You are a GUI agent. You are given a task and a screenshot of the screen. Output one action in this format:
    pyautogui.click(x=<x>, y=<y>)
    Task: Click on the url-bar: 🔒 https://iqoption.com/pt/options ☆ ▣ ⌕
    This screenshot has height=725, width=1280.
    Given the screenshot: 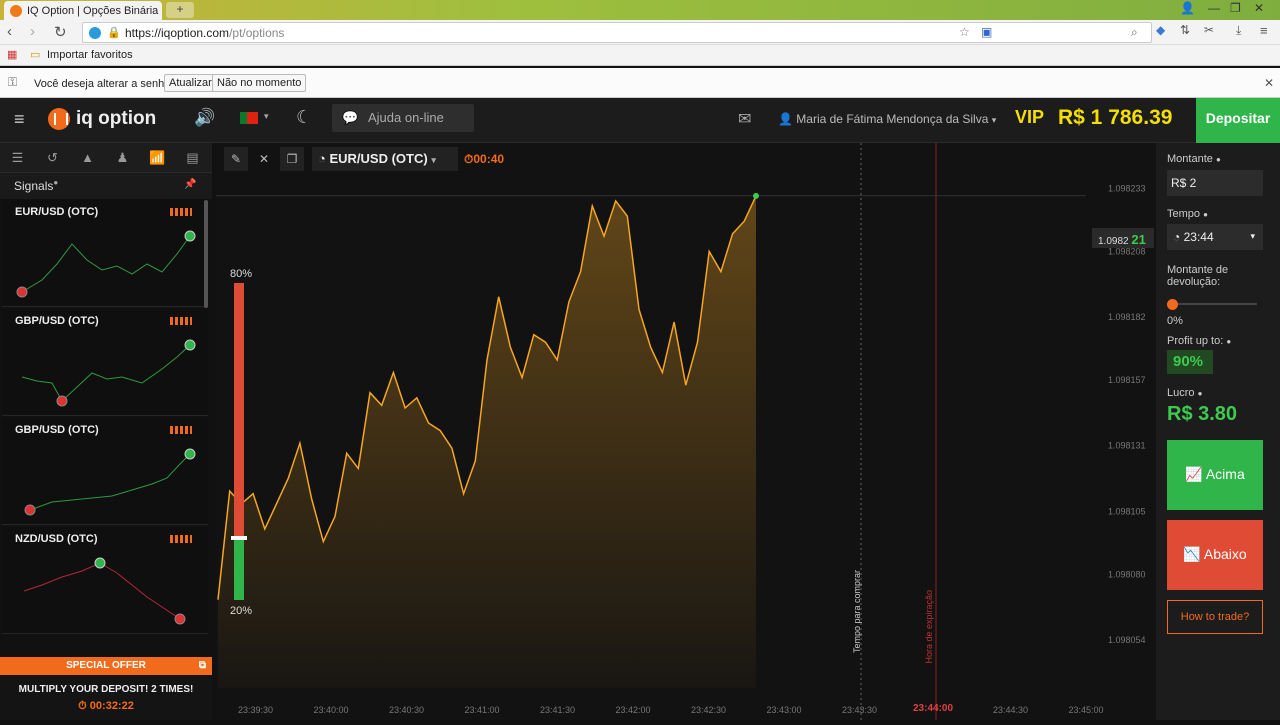 What is the action you would take?
    pyautogui.click(x=617, y=32)
    